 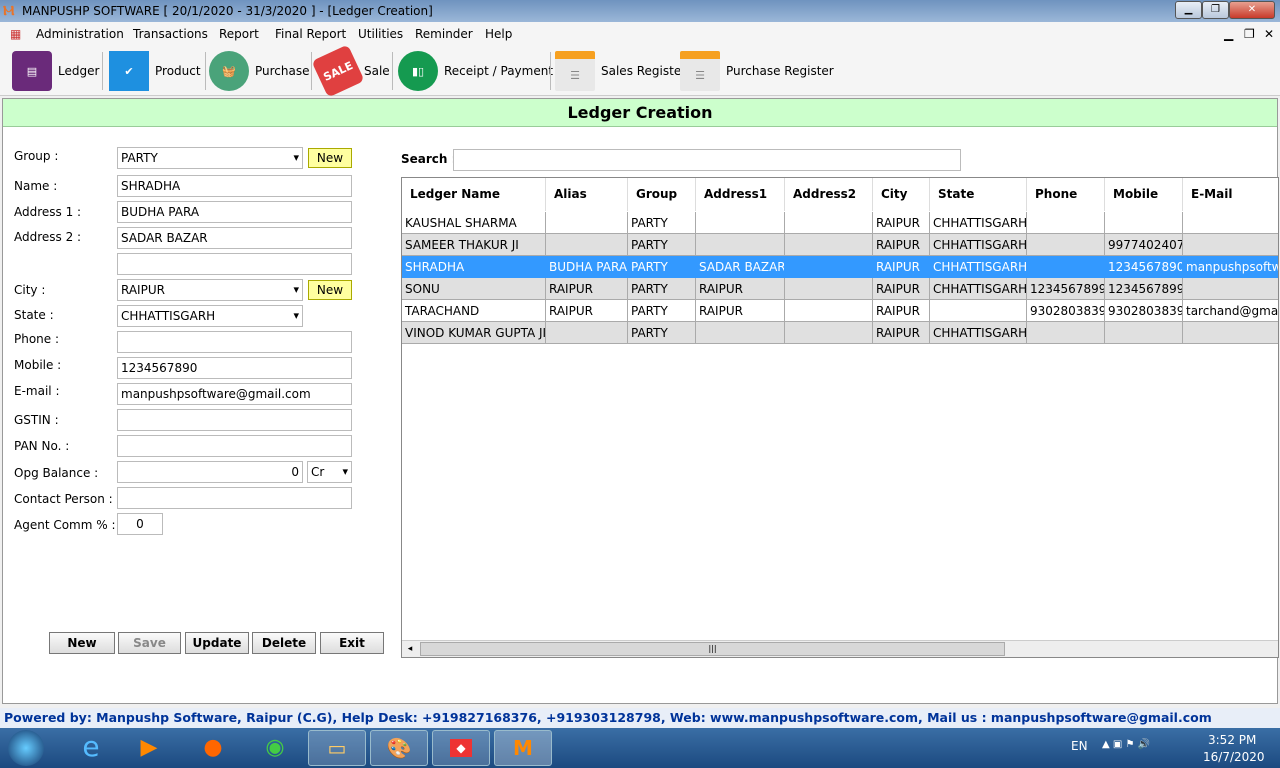 What do you see at coordinates (740, 194) in the screenshot?
I see `column-header: Address1` at bounding box center [740, 194].